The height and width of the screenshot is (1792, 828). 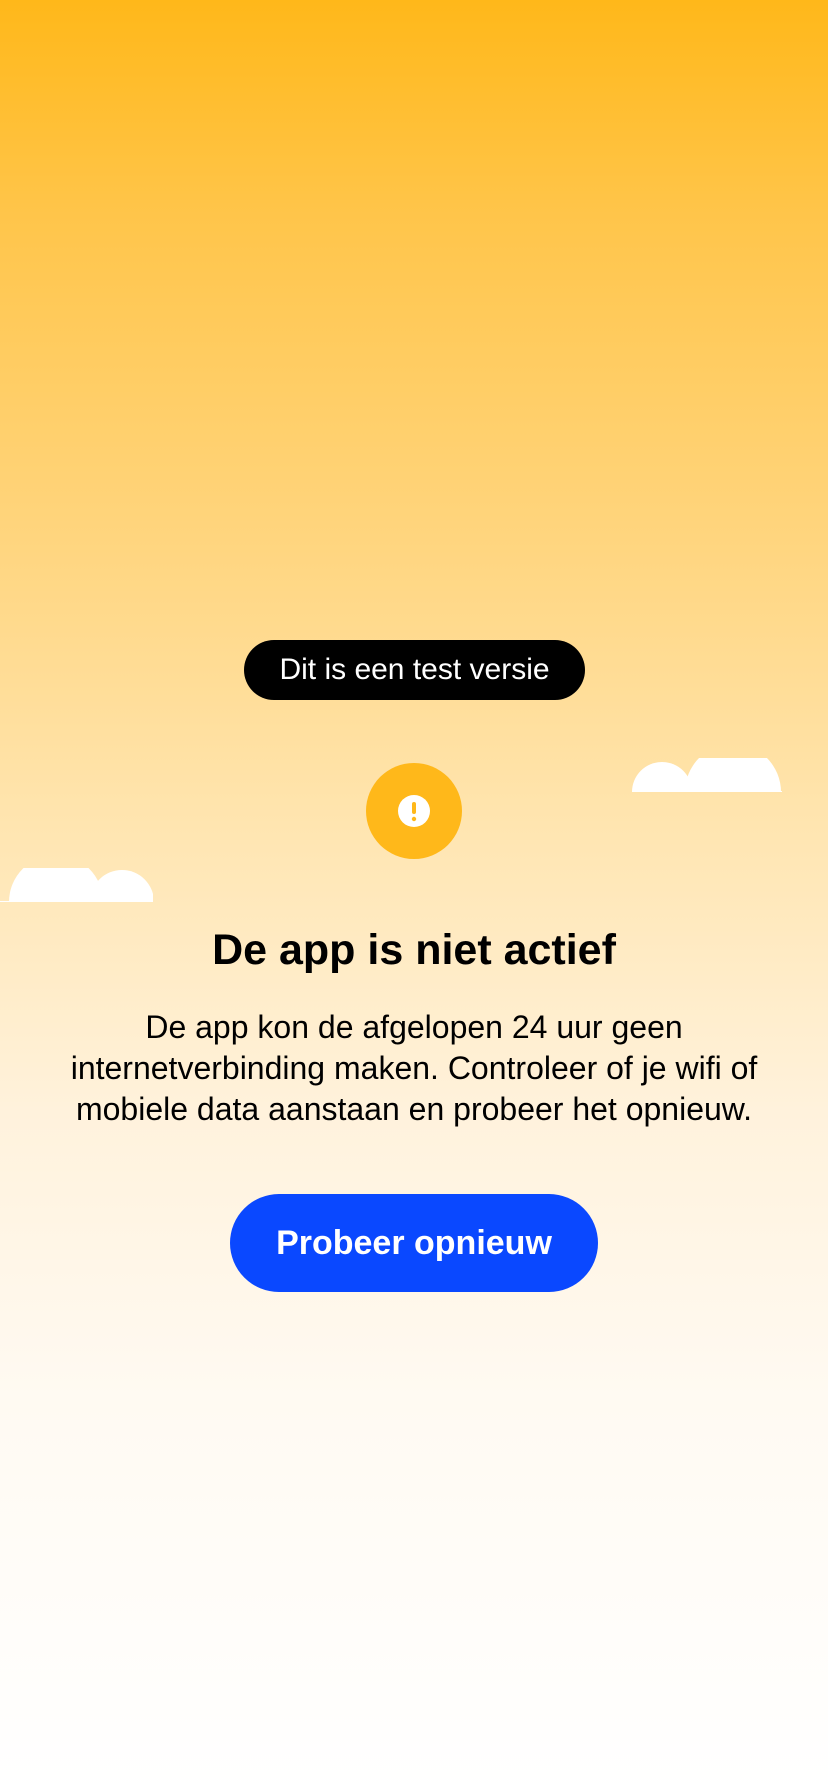 I want to click on exclamation-icon, so click(x=414, y=811).